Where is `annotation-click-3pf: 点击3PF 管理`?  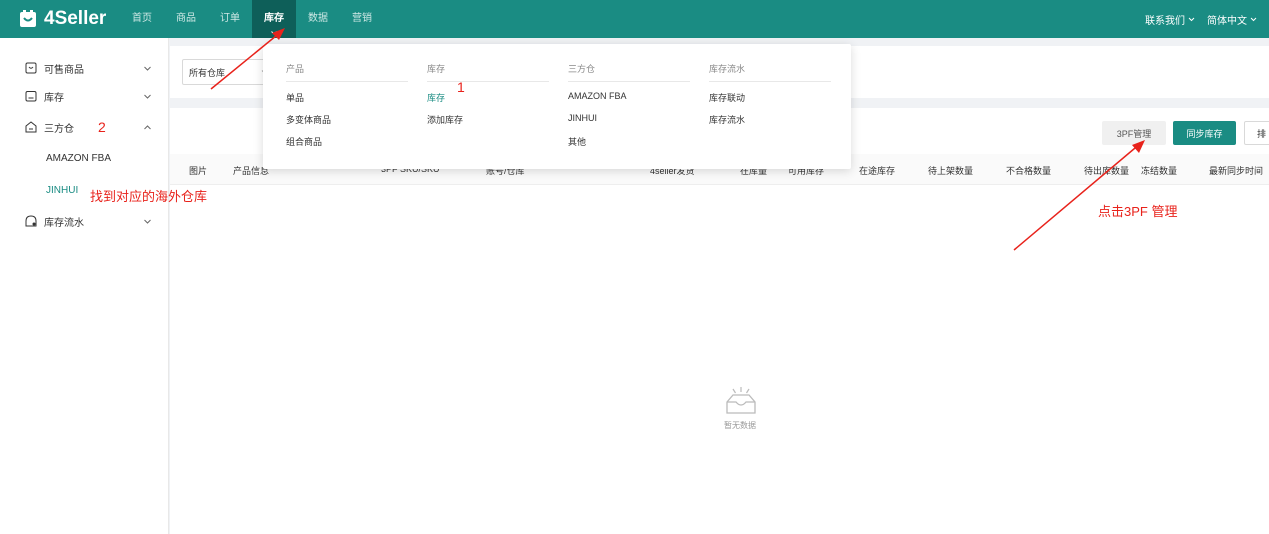
annotation-click-3pf: 点击3PF 管理 is located at coordinates (1138, 211).